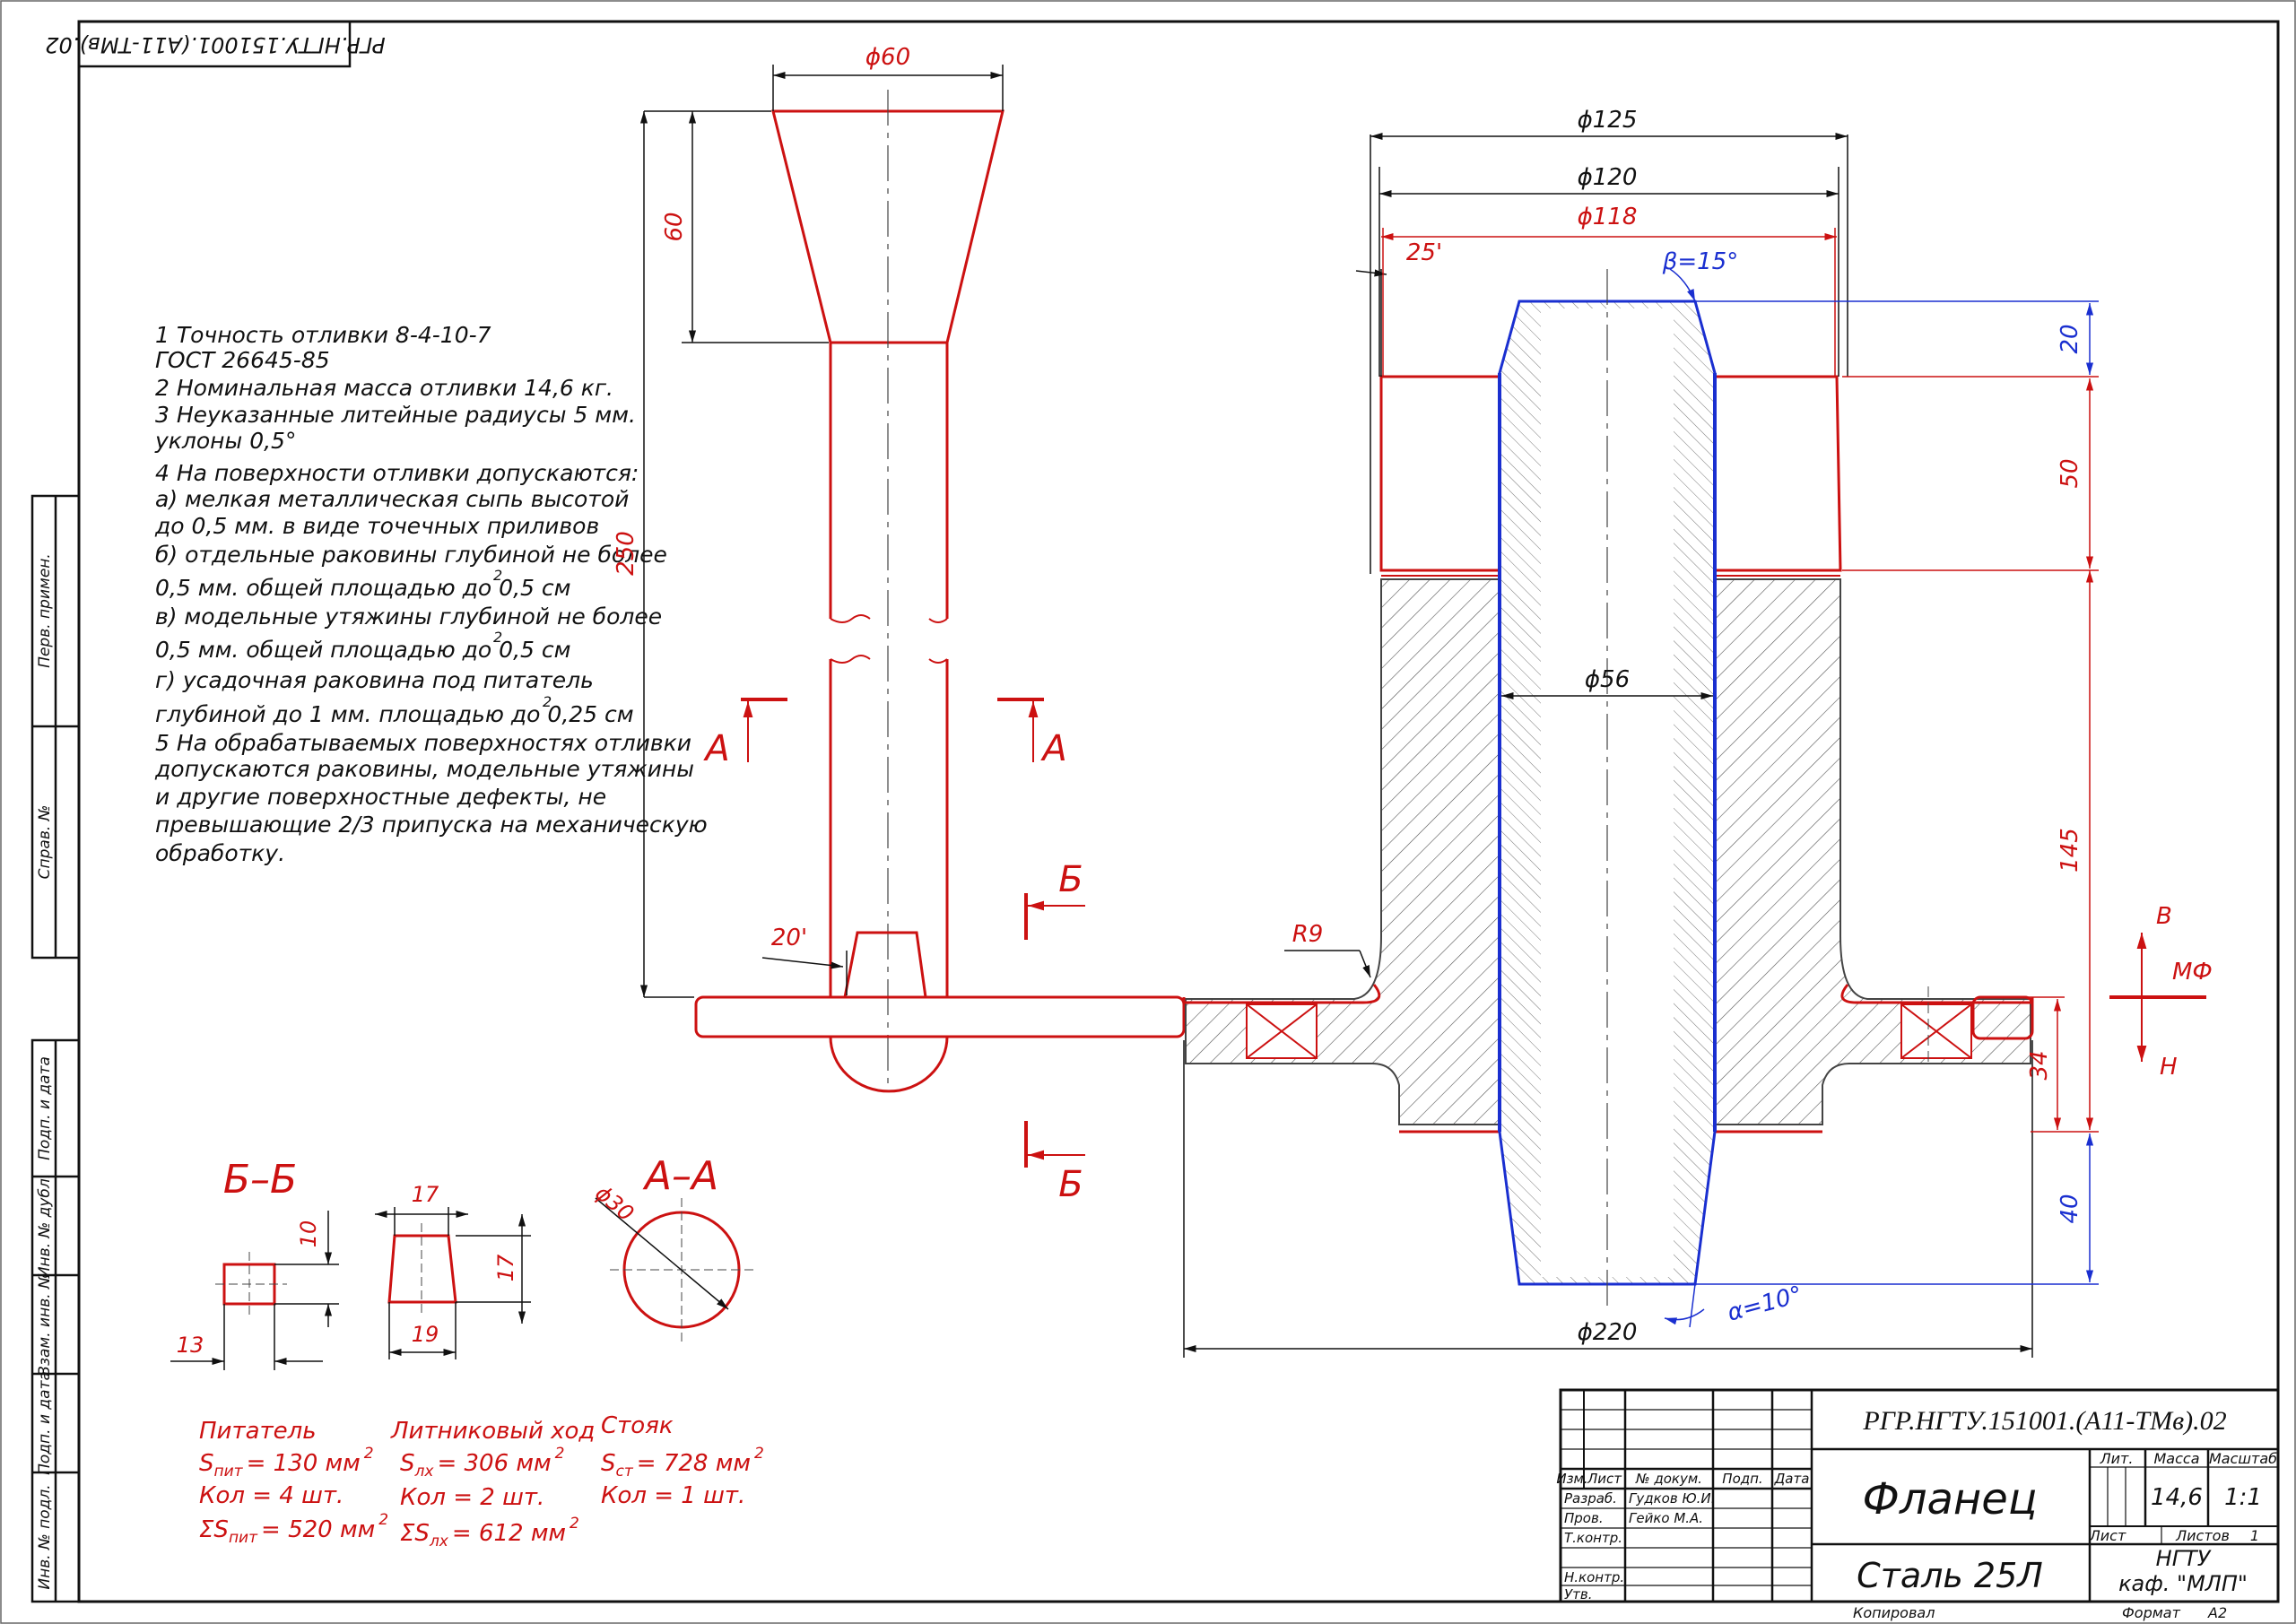 This screenshot has width=2296, height=1624. I want to click on col-date: Дата, so click(1792, 1479).